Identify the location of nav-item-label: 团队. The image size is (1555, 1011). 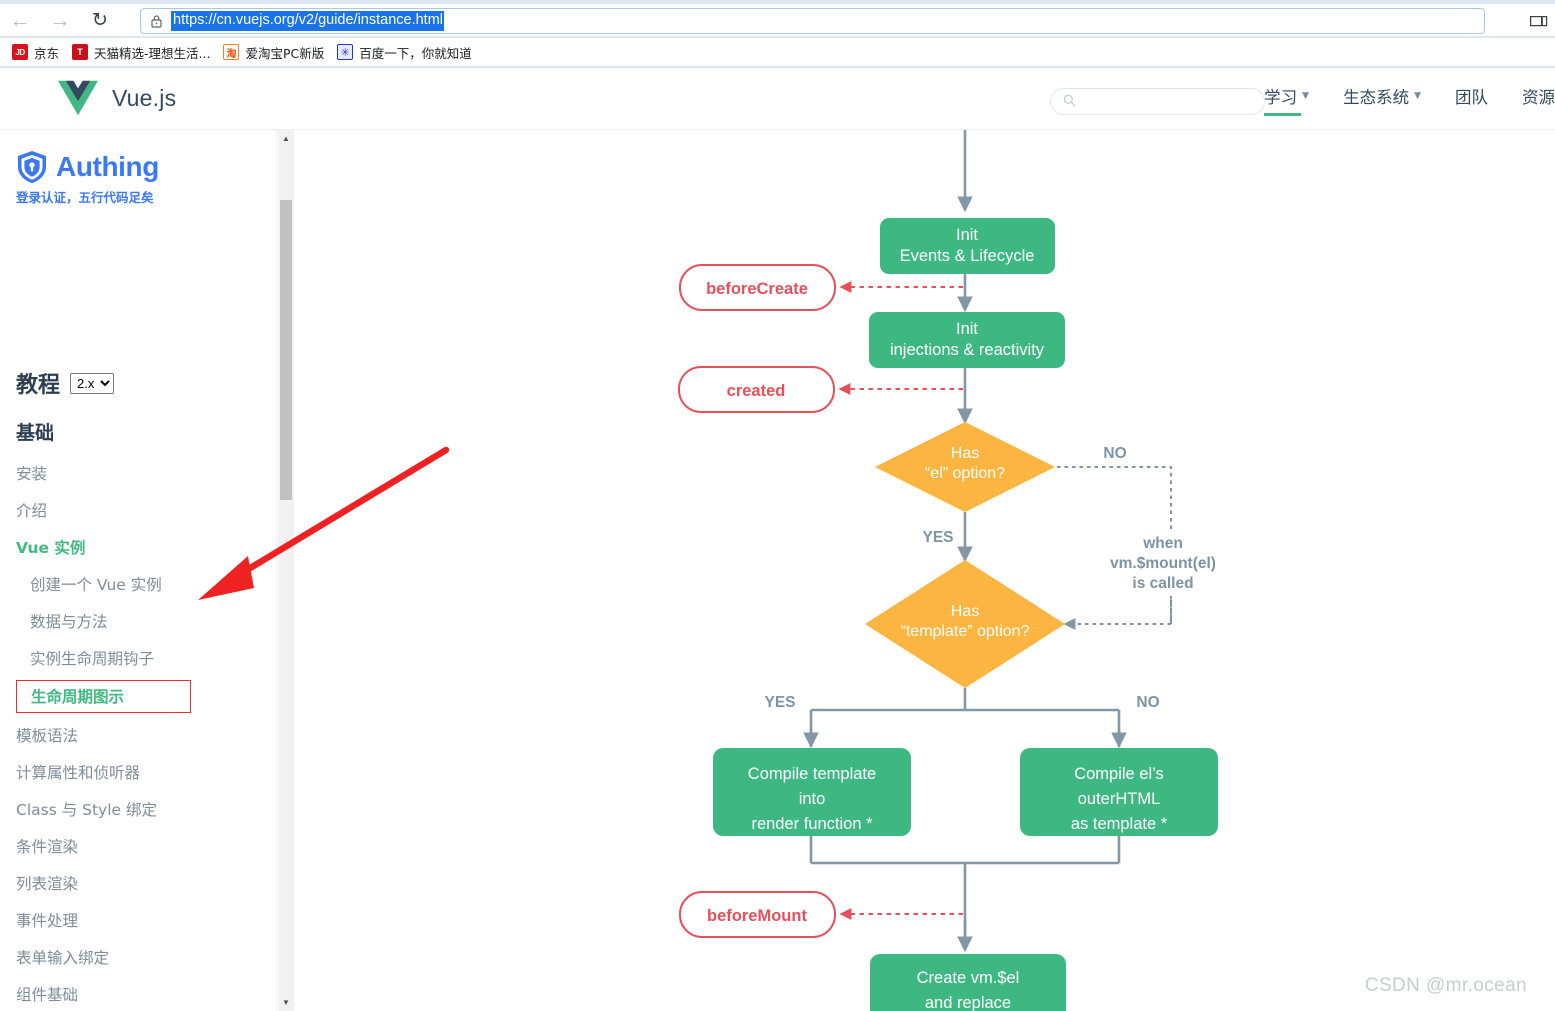
(1471, 97).